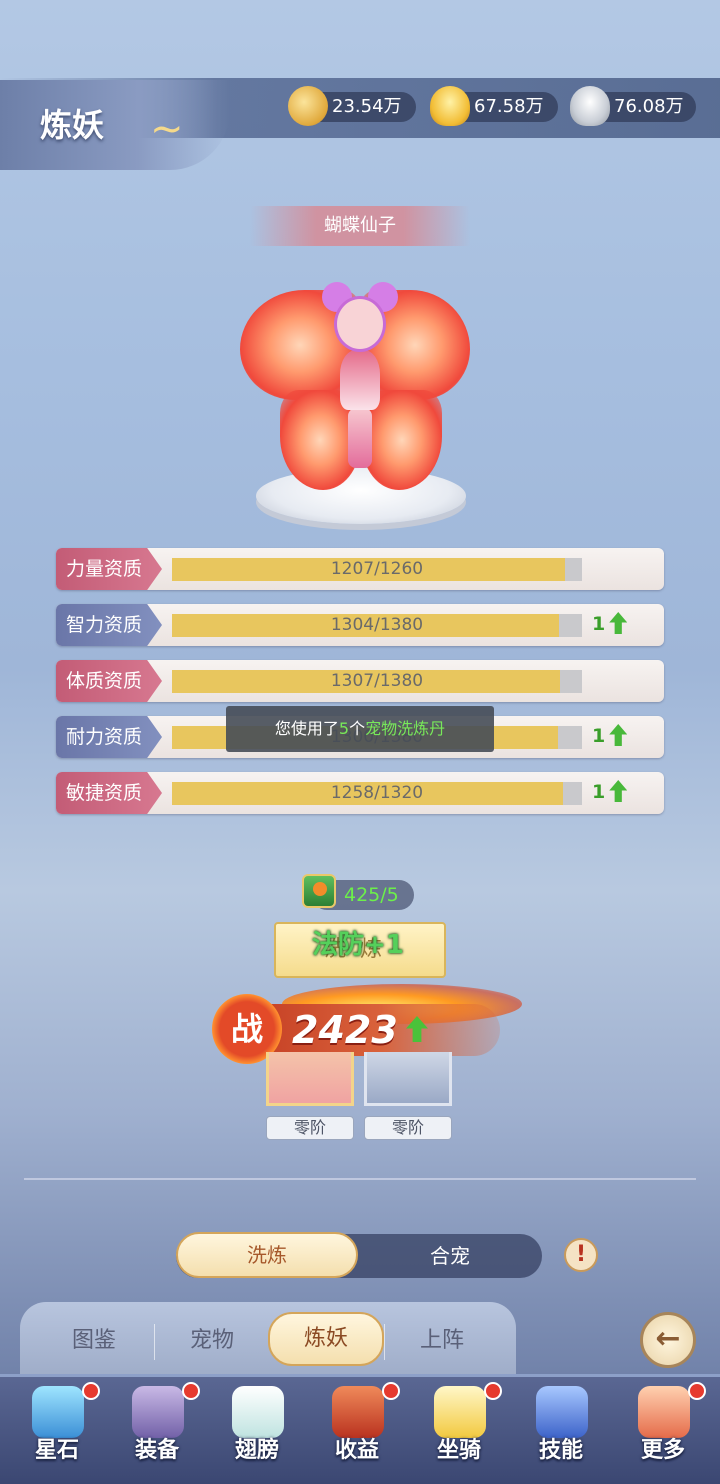 This screenshot has width=720, height=1484. I want to click on stat-row-intelligence: 智力资质 1304/1380 1, so click(360, 625).